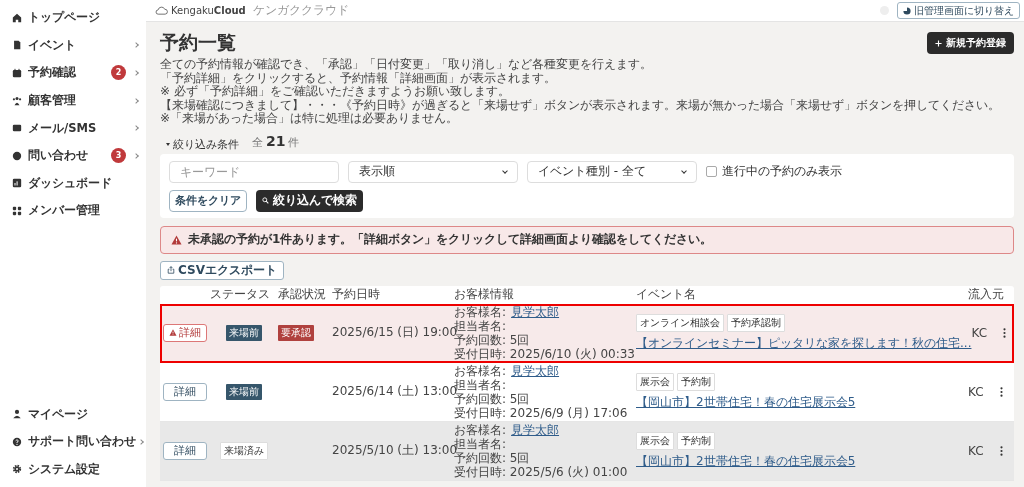 The height and width of the screenshot is (487, 1024). I want to click on description-text: 【来場確認につきまして】・・・《予約日時》が過ぎると「来場せず」ボタンが表示されます。来場が無かった場合「来場せず」ボタンを押してください。, so click(580, 105).